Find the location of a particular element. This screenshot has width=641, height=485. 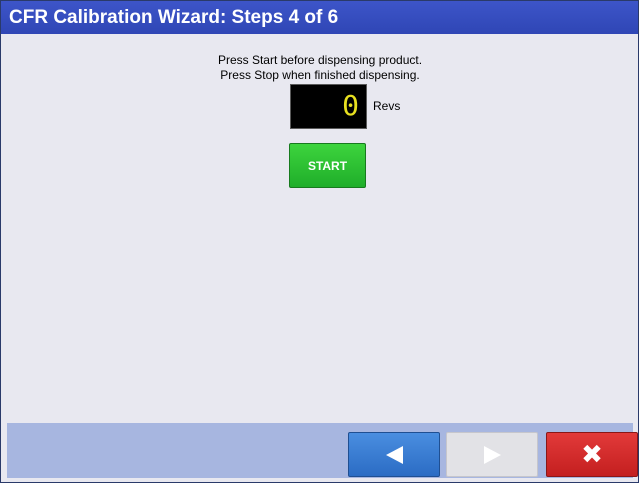

window-title: CFR Calibration Wizard: Steps 4 of 6 is located at coordinates (319, 17).